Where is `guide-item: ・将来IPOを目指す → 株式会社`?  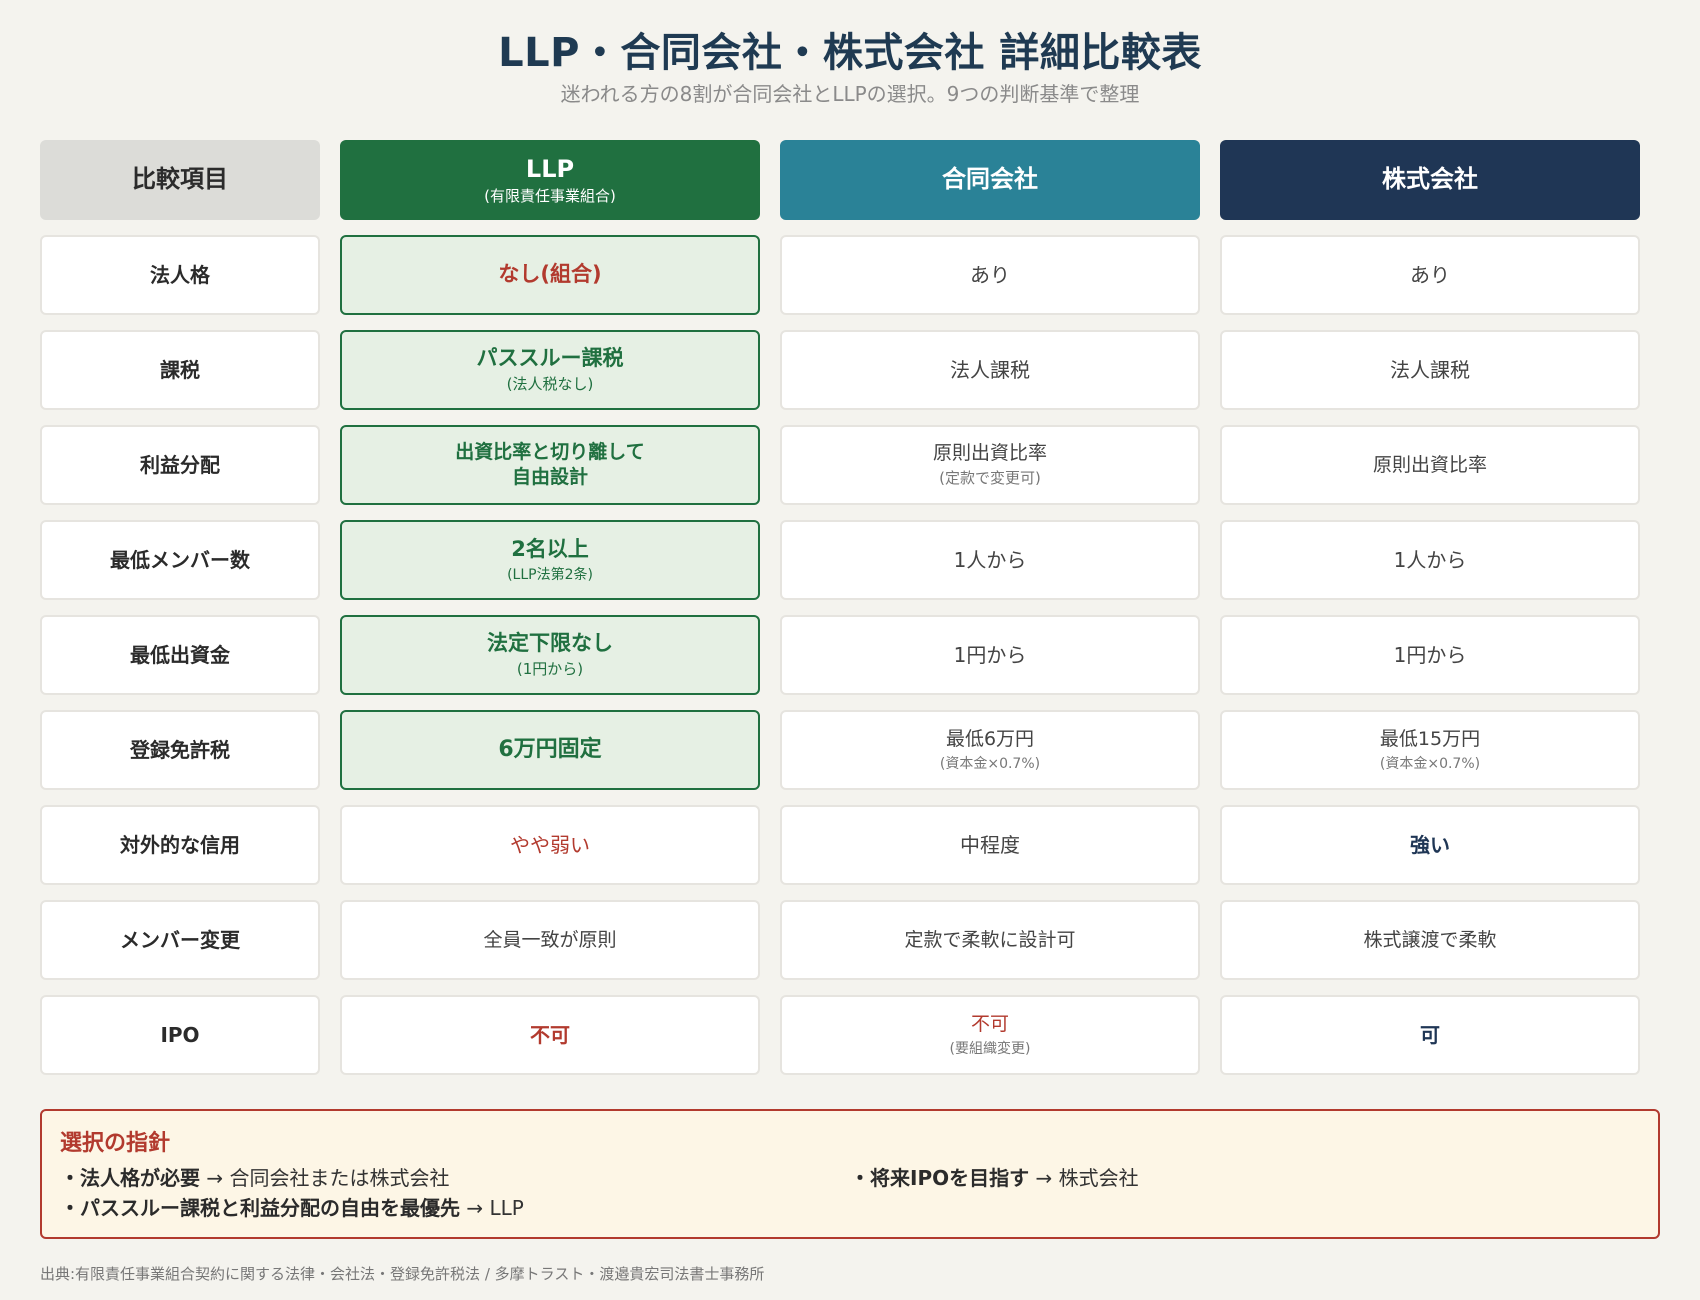
guide-item: ・将来IPOを目指す → 株式会社 is located at coordinates (1245, 1178).